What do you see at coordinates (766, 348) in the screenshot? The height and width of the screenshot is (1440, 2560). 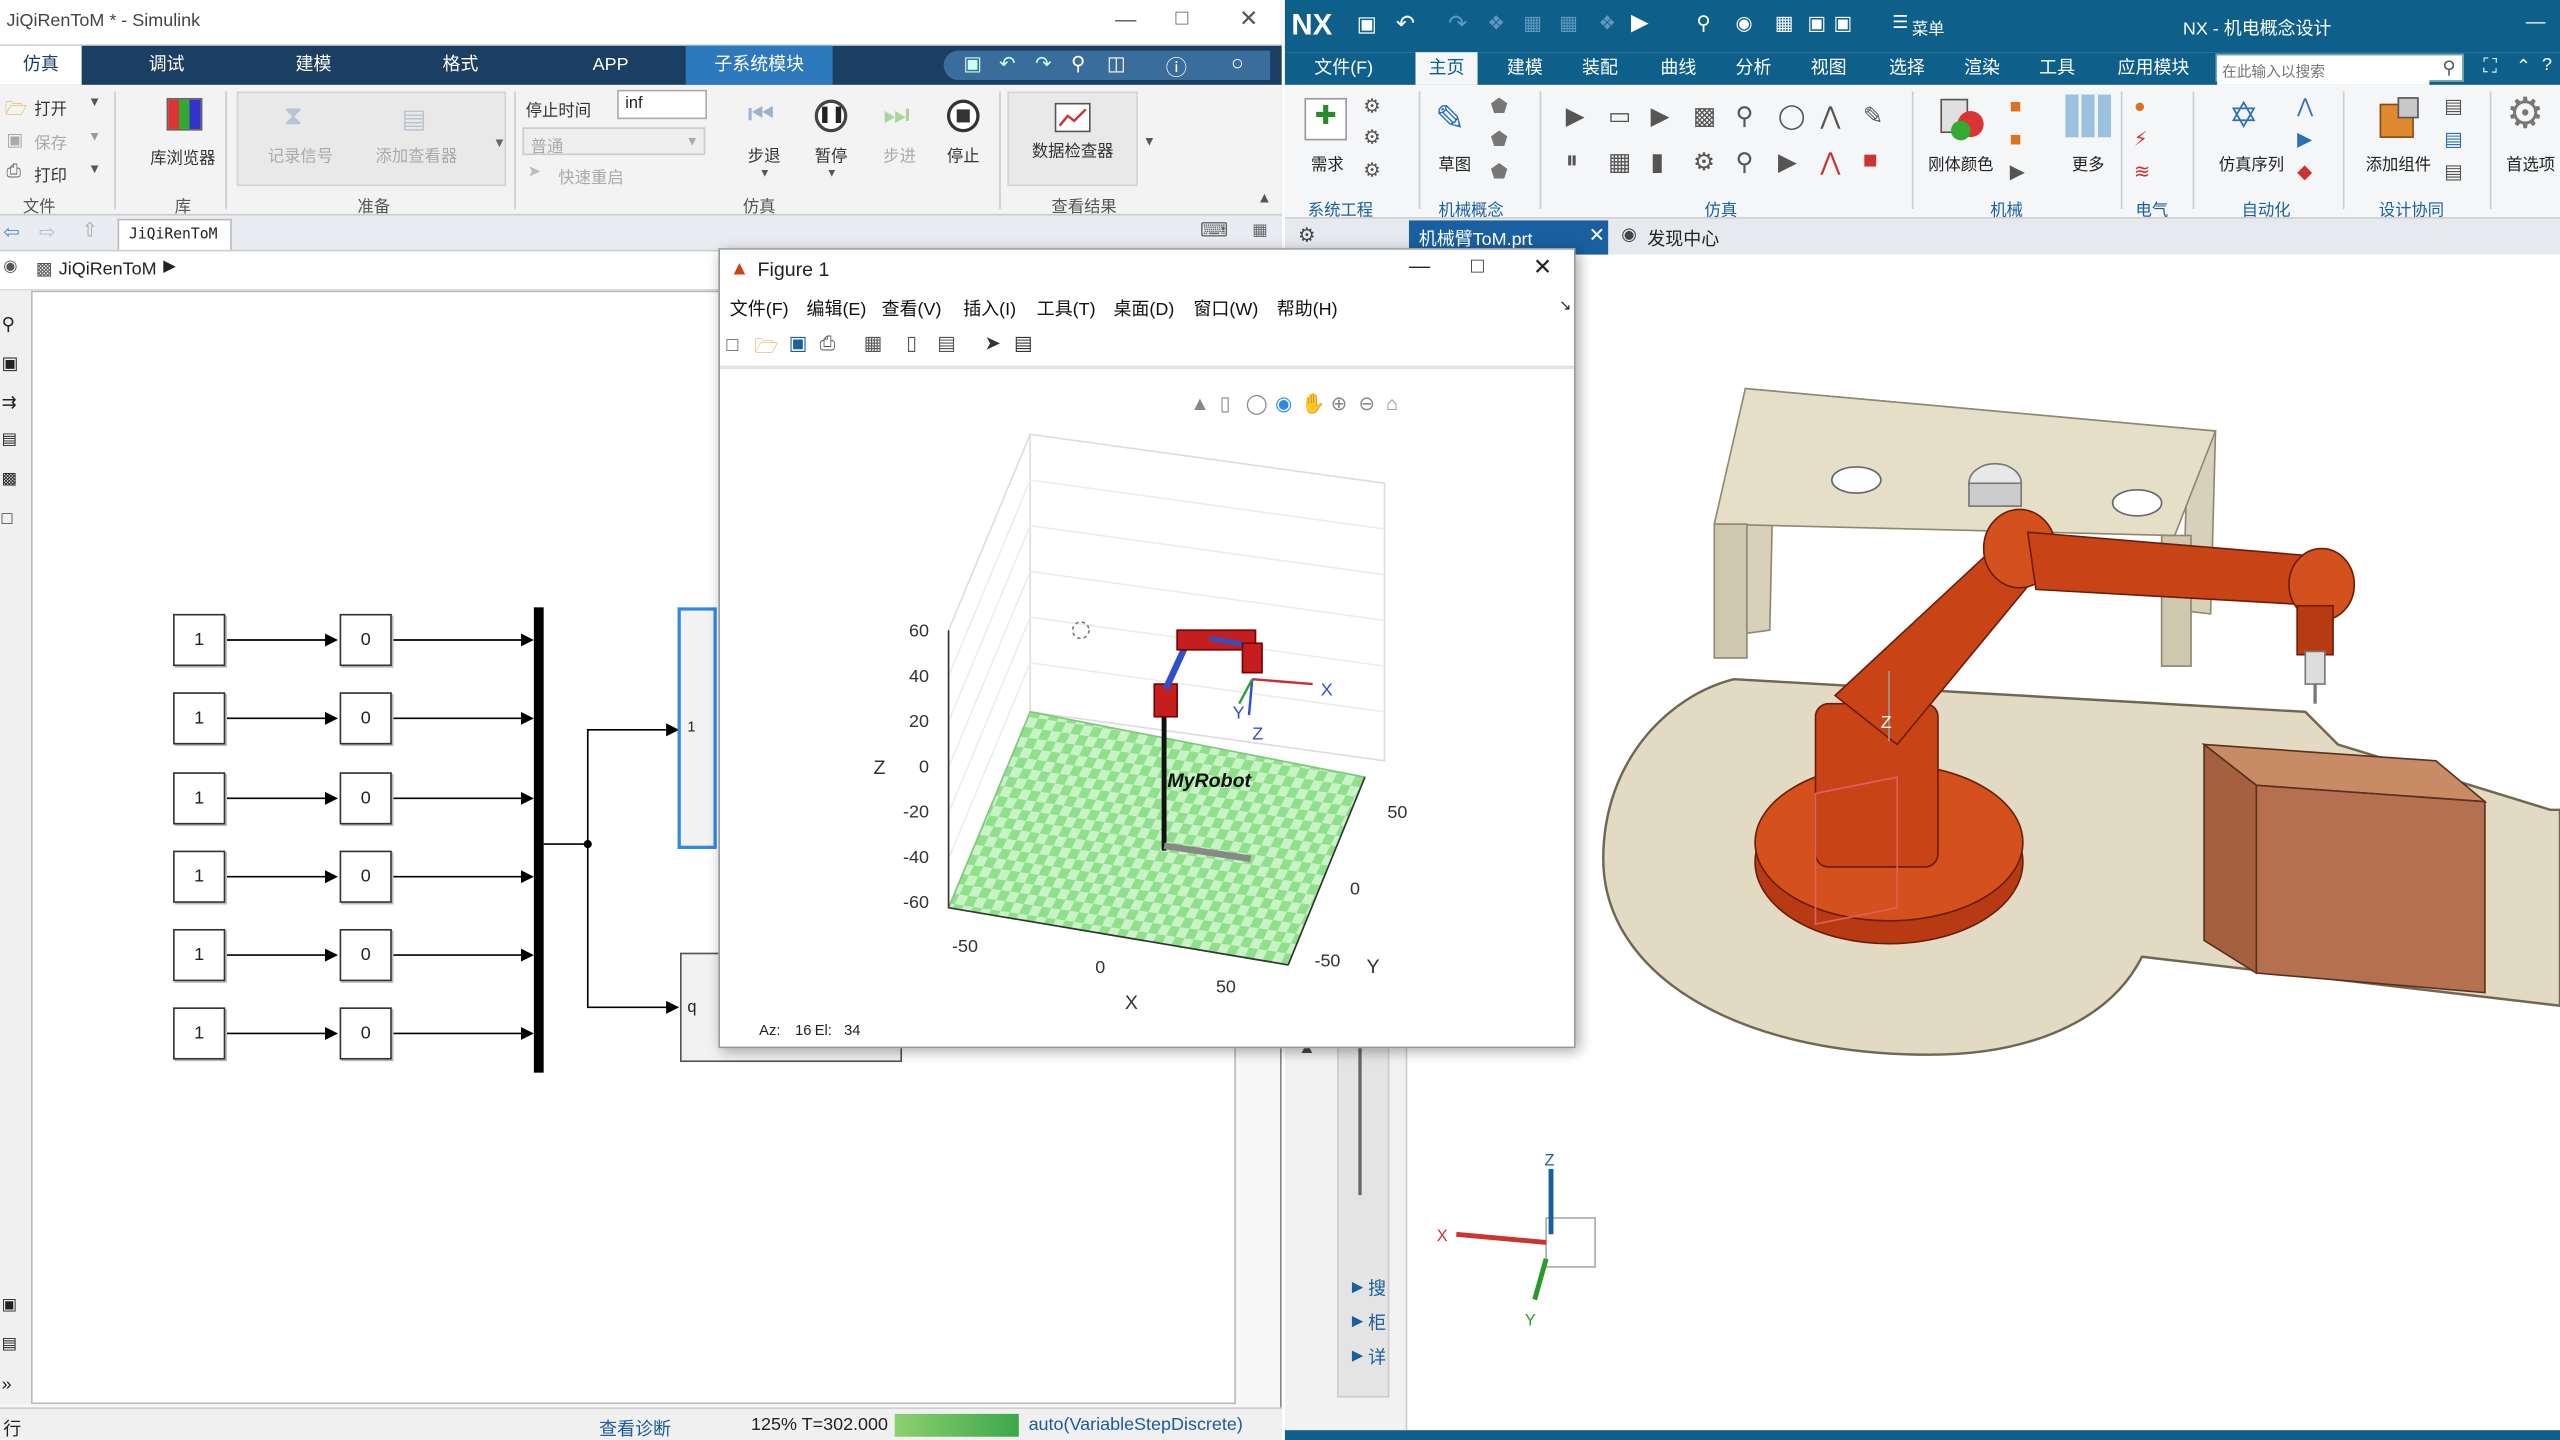 I see `open-icon: 🗁` at bounding box center [766, 348].